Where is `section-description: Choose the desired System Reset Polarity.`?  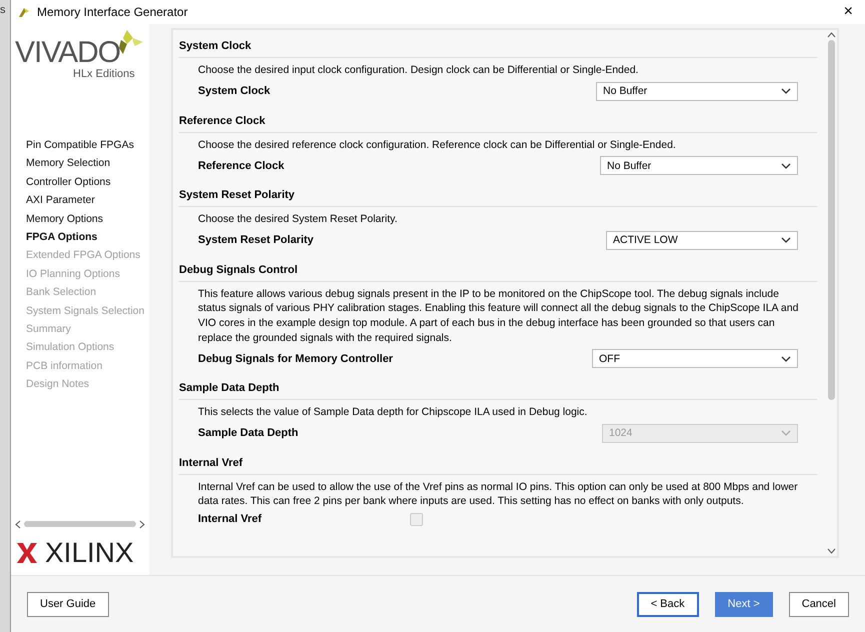 section-description: Choose the desired System Reset Polarity. is located at coordinates (297, 220).